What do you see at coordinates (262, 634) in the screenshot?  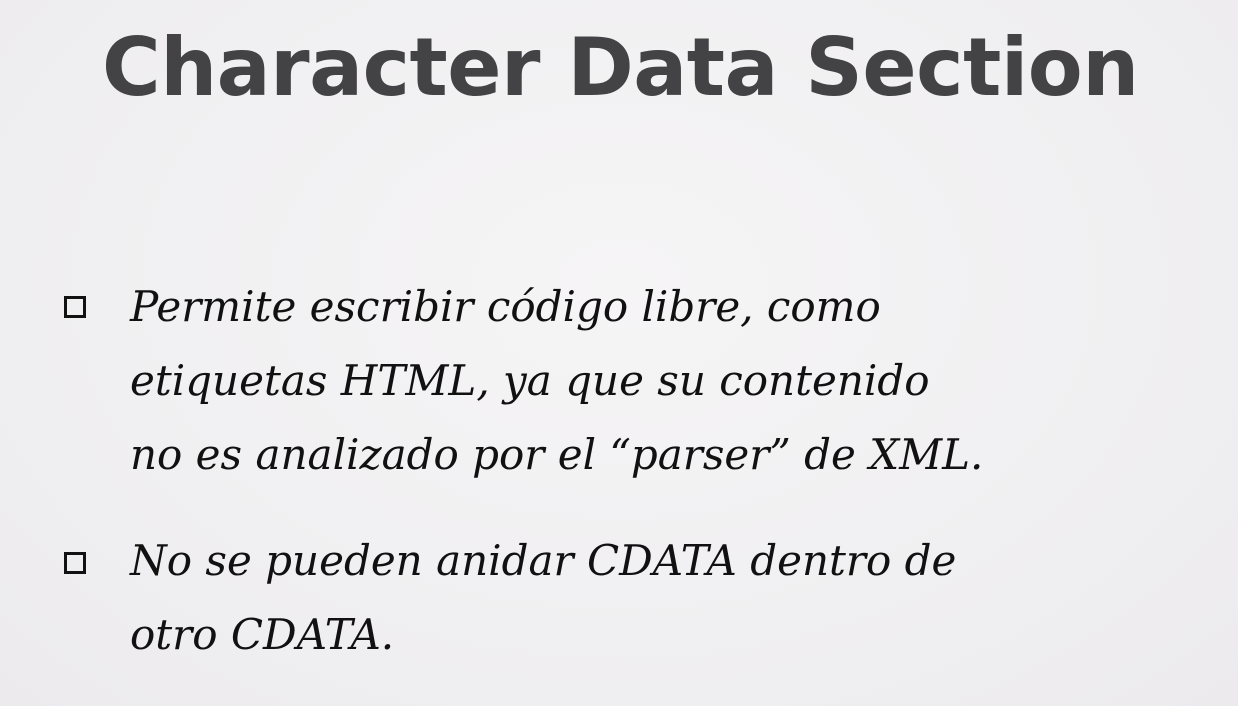 I see `bullet-2-line-2: otro CDATA.` at bounding box center [262, 634].